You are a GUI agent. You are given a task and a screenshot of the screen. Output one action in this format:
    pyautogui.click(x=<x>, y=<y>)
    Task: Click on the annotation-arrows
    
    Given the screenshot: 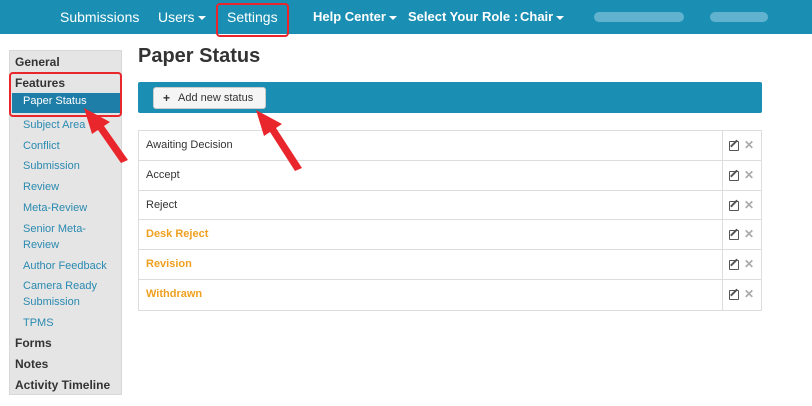 What is the action you would take?
    pyautogui.click(x=193, y=139)
    